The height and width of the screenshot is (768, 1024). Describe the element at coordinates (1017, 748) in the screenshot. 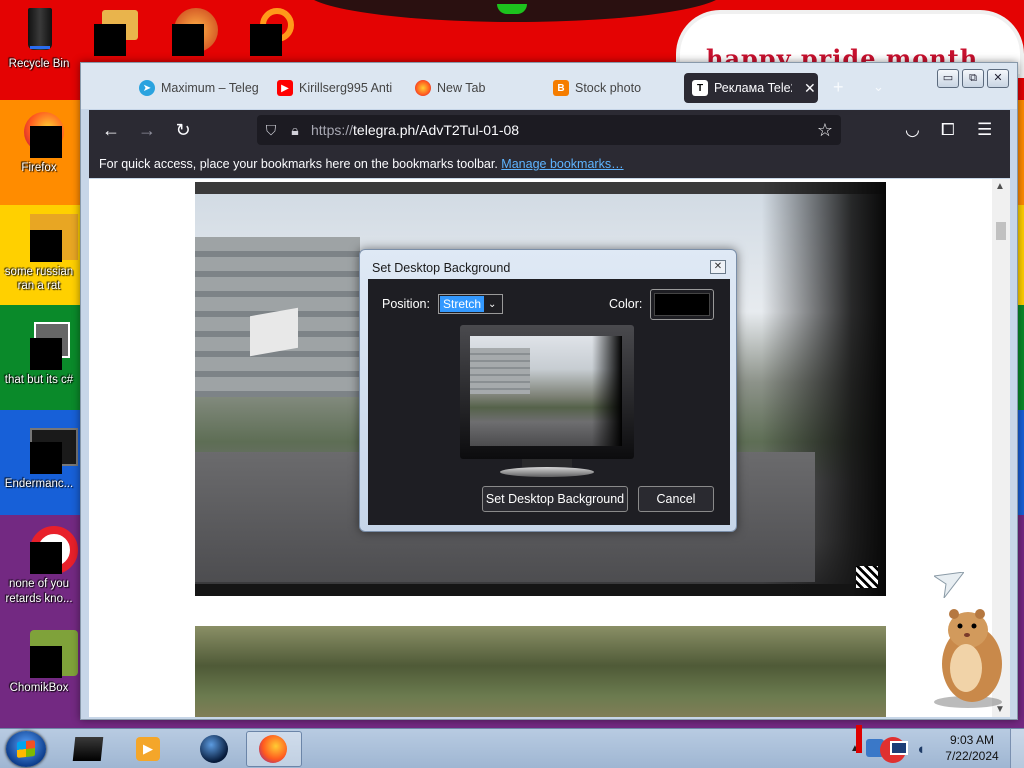

I see `show-desktop-button` at that location.